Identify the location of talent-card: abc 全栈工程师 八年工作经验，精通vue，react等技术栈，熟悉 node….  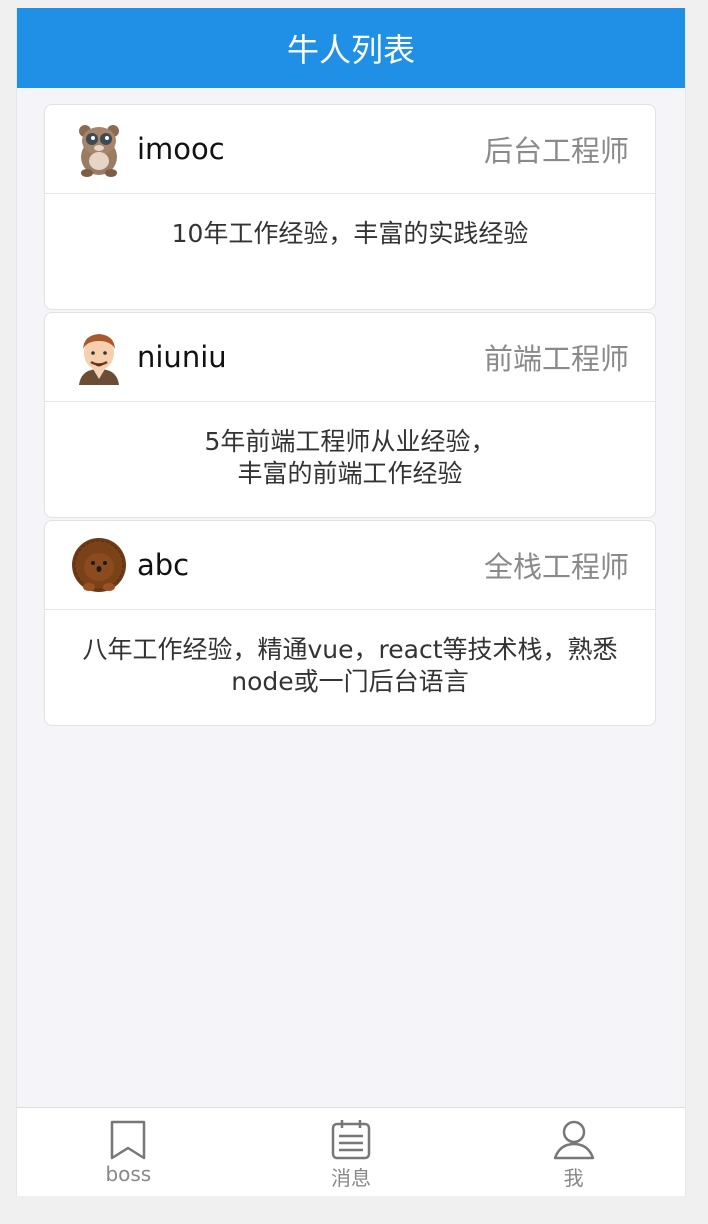
(350, 623).